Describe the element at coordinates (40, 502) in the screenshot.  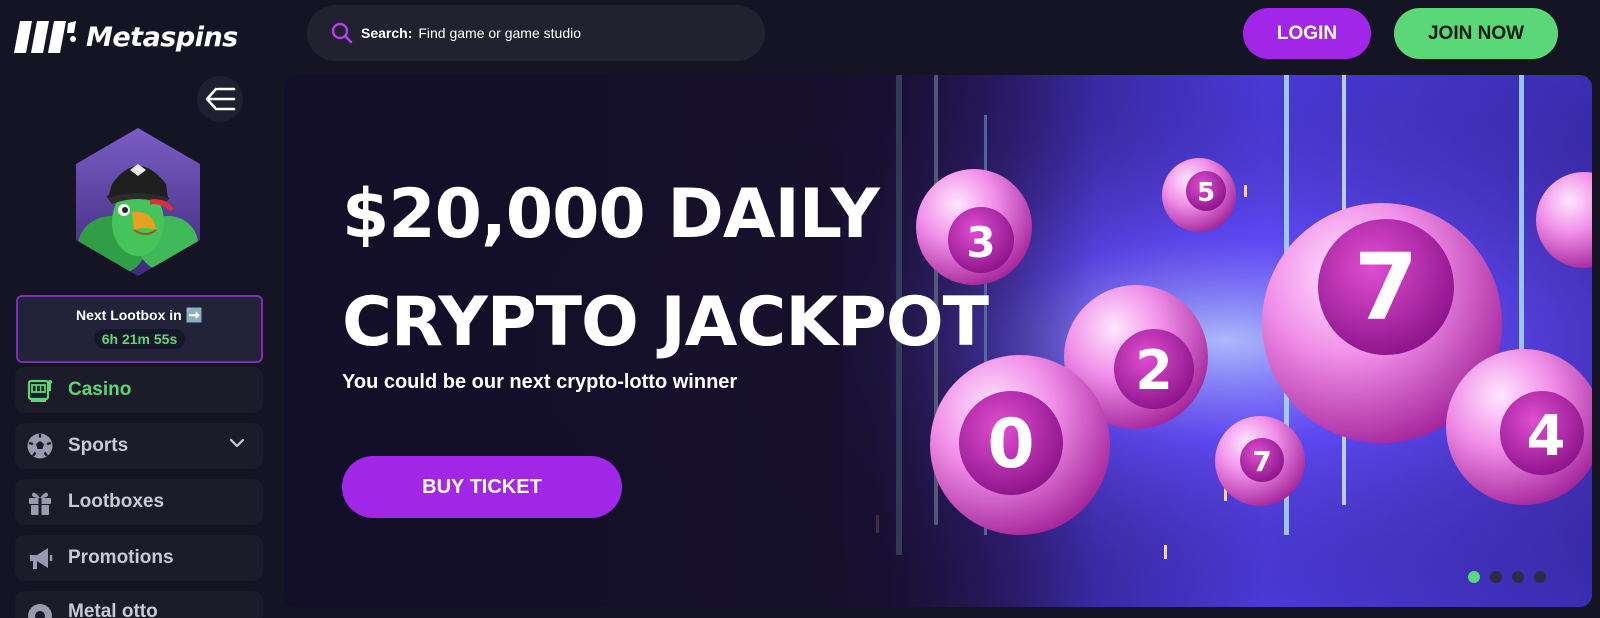
I see `gift-icon` at that location.